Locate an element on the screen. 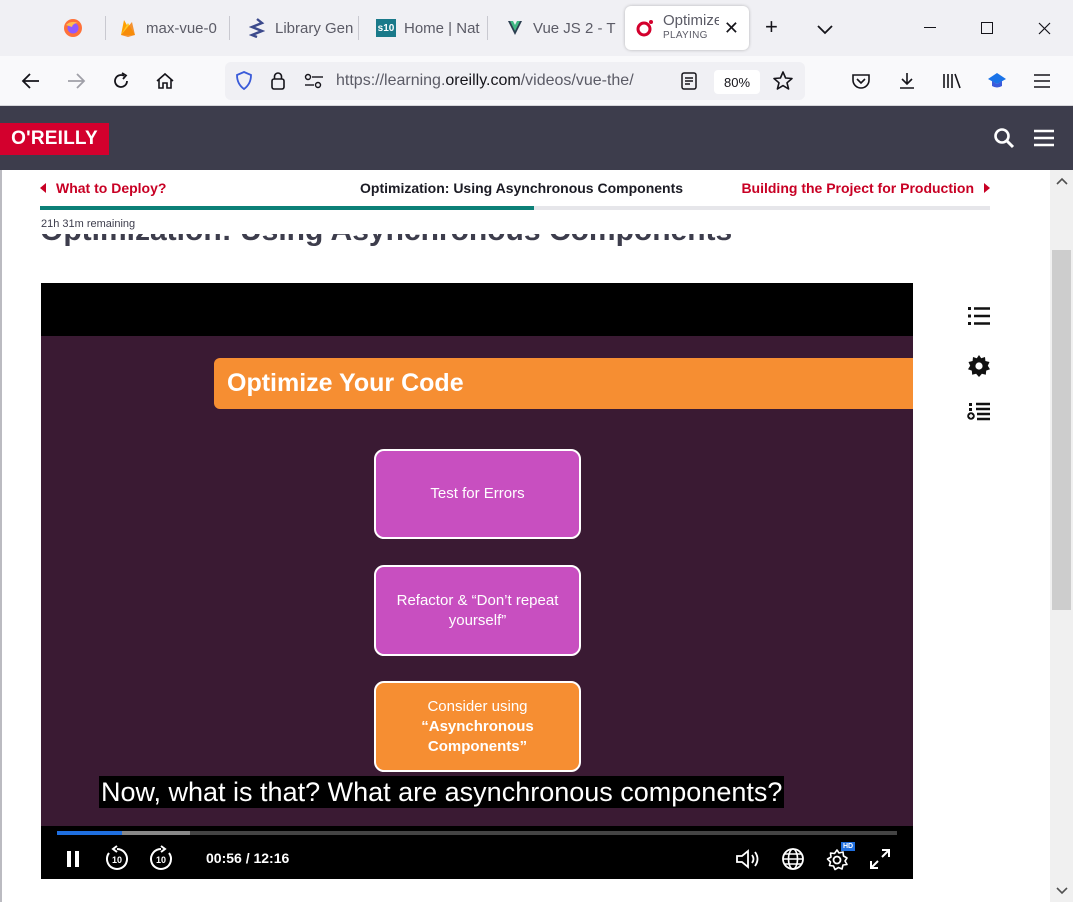 The height and width of the screenshot is (902, 1073). seek-played is located at coordinates (89, 833).